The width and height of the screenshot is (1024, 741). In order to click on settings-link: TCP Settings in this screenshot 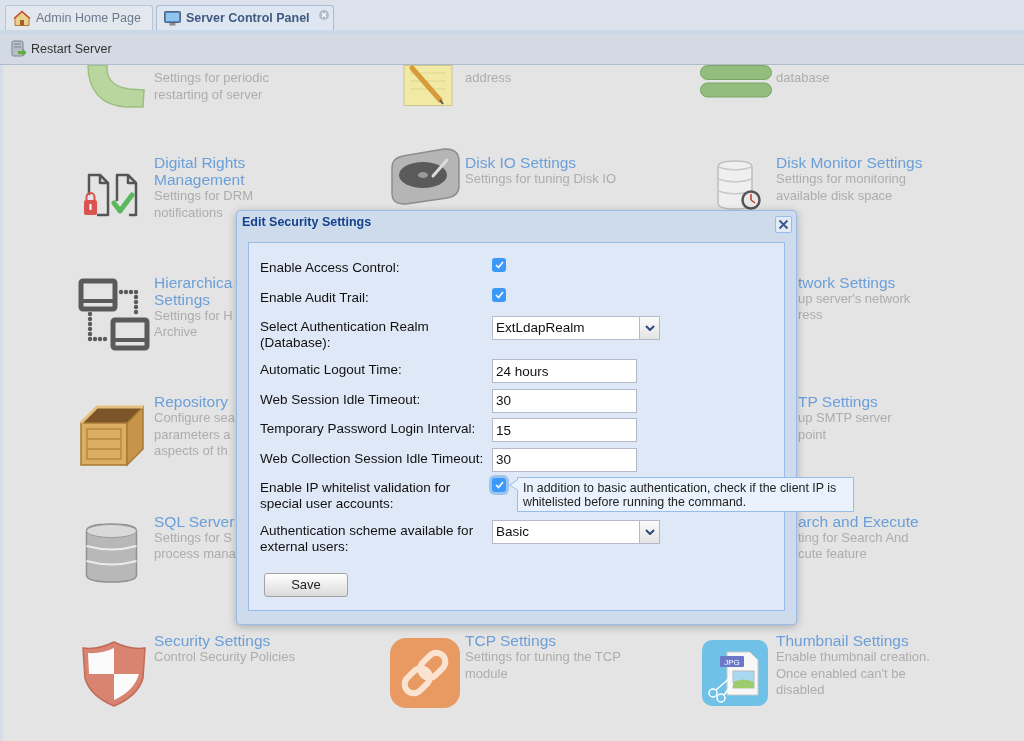, I will do `click(511, 640)`.